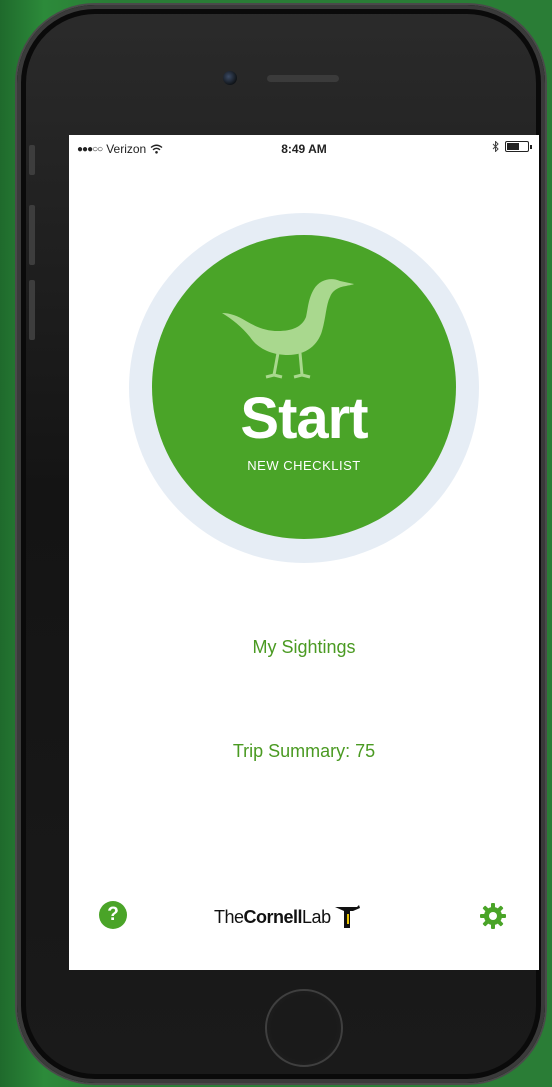 This screenshot has height=1087, width=552. I want to click on start-label: Start, so click(304, 418).